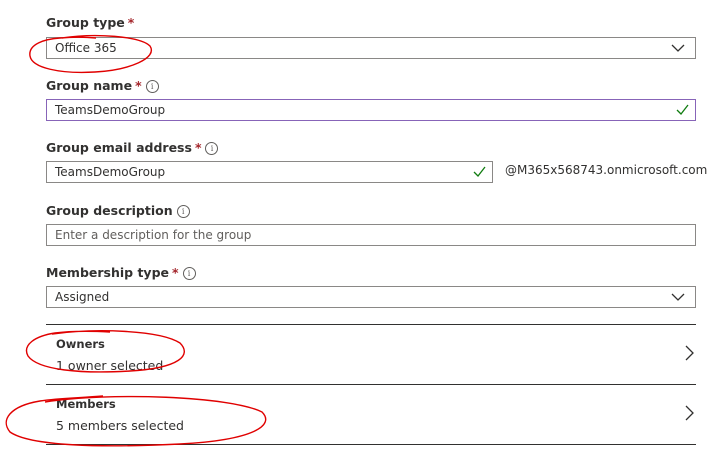 Image resolution: width=723 pixels, height=466 pixels. I want to click on members-row: Members 5 members selected, so click(371, 414).